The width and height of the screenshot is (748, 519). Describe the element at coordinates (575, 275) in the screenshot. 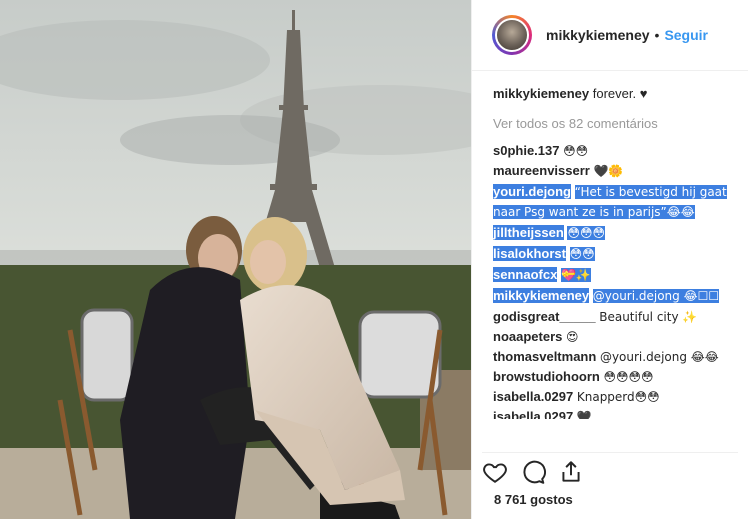

I see `comment-text: 💝✨` at that location.